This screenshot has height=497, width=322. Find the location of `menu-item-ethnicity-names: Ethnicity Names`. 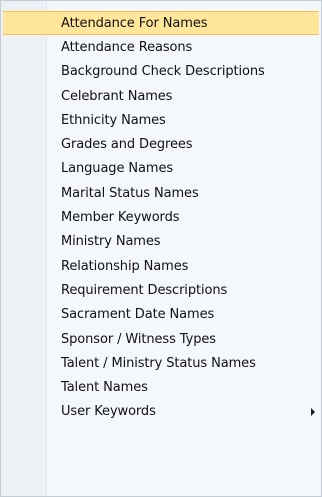

menu-item-ethnicity-names: Ethnicity Names is located at coordinates (161, 120).